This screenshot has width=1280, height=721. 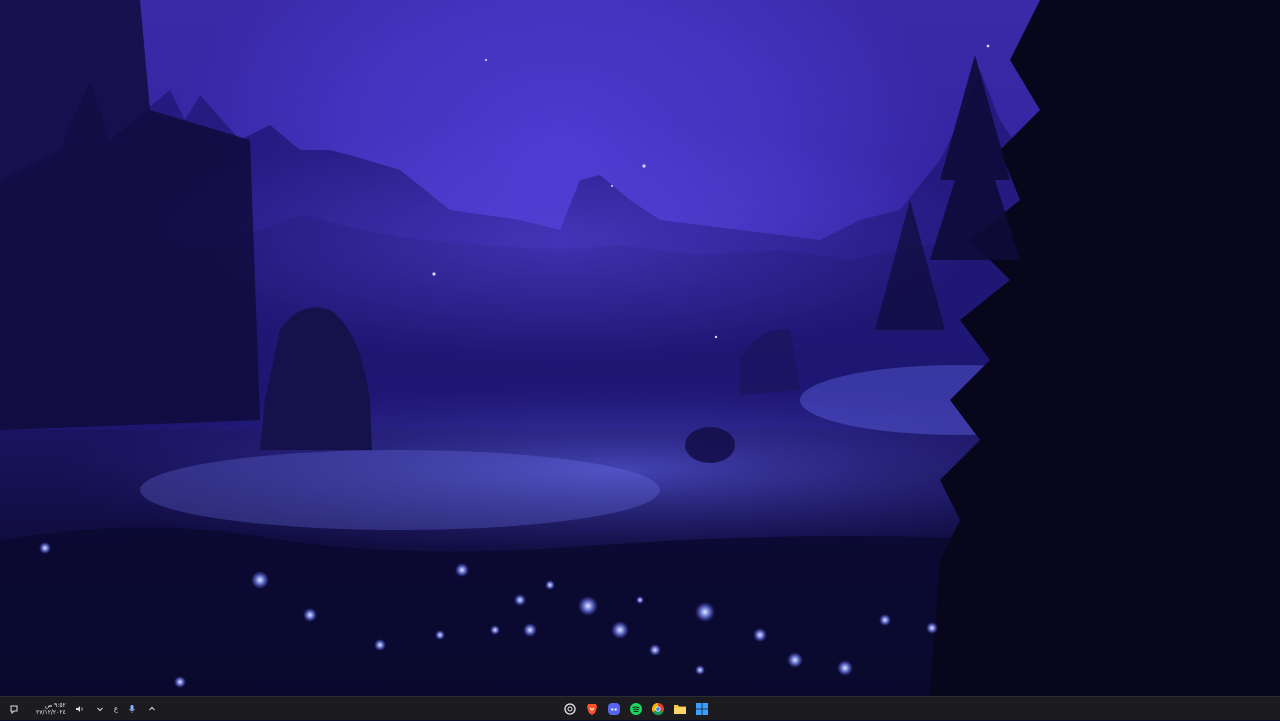 What do you see at coordinates (680, 709) in the screenshot?
I see `folder-icon` at bounding box center [680, 709].